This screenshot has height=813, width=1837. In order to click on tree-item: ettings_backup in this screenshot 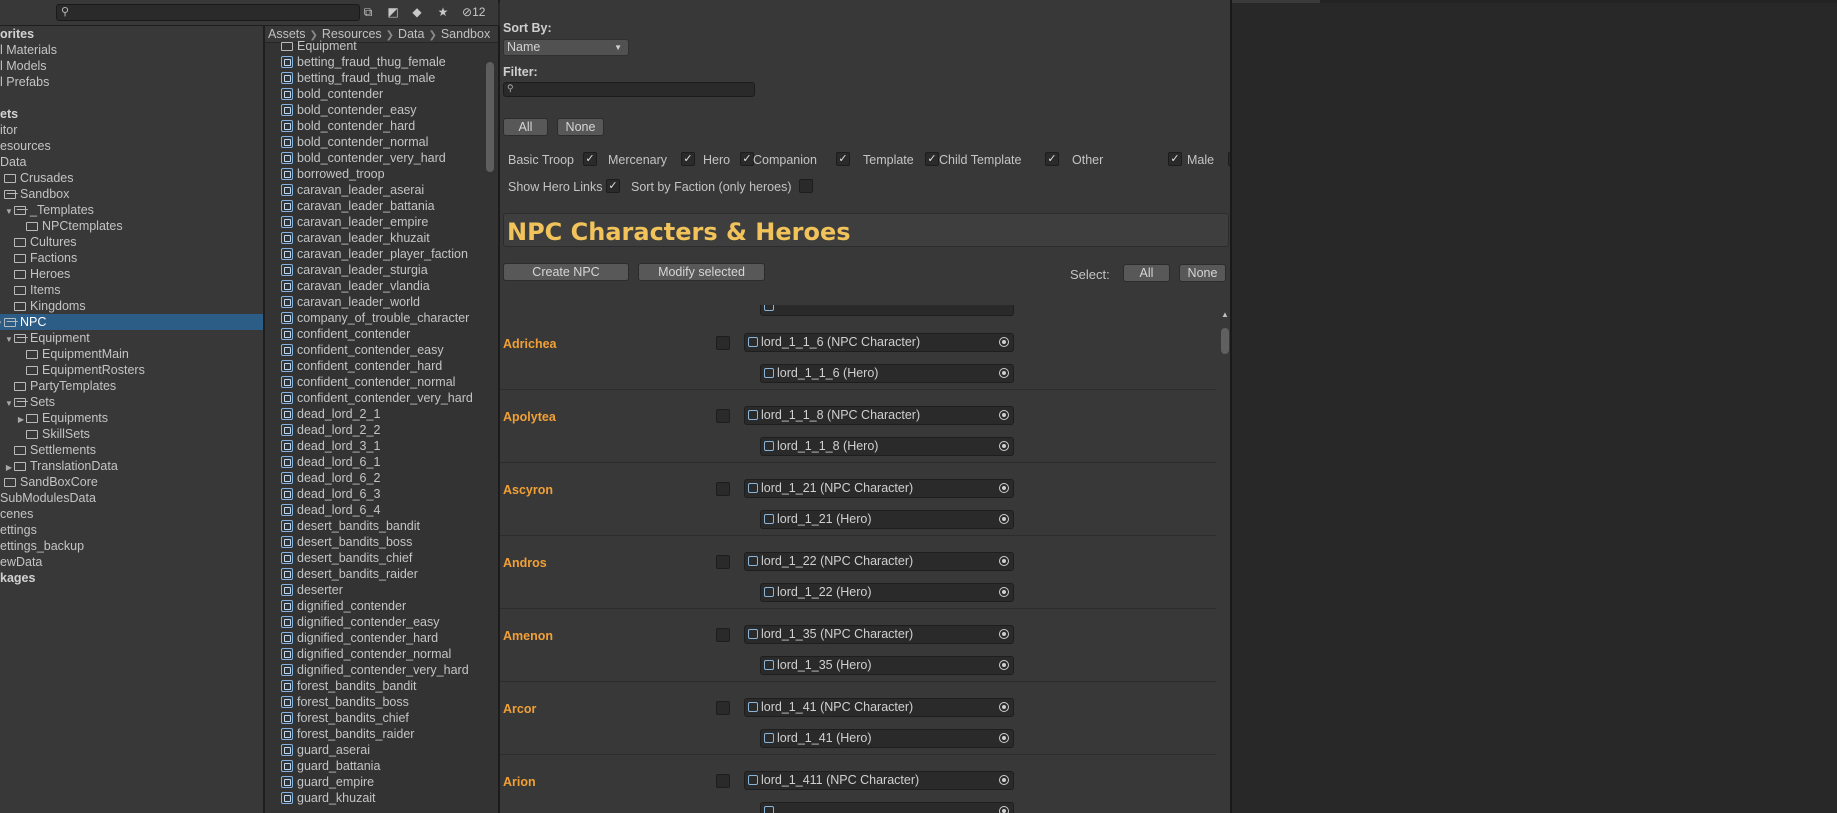, I will do `click(131, 546)`.